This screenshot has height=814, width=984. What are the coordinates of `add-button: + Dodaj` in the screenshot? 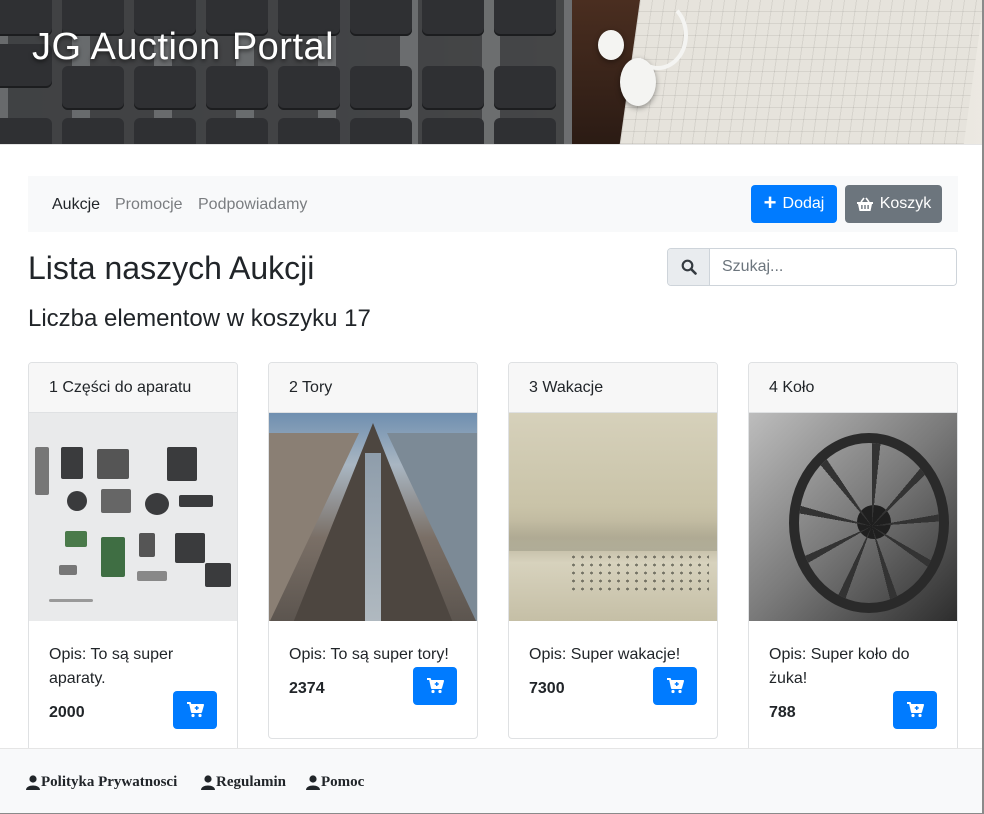 It's located at (794, 204).